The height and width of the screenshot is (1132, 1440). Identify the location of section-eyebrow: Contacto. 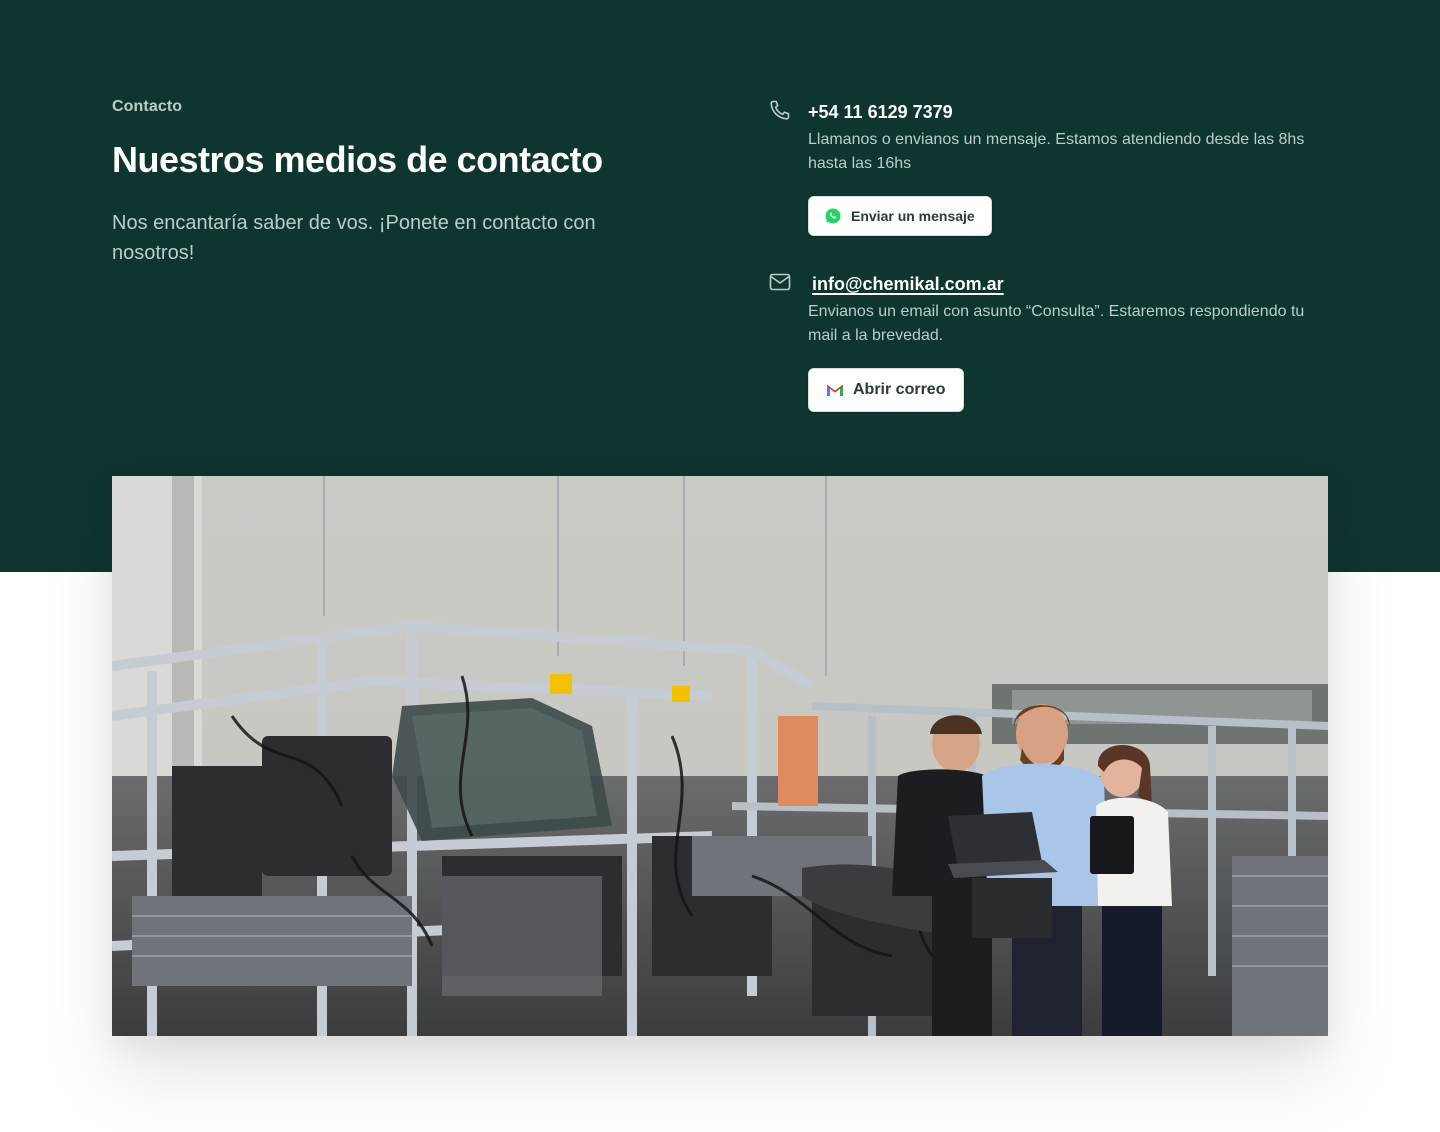
(147, 106).